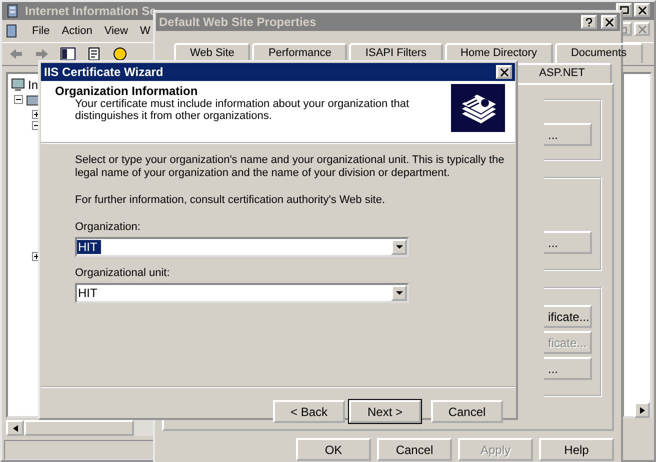  What do you see at coordinates (116, 31) in the screenshot?
I see `menu-item: View` at bounding box center [116, 31].